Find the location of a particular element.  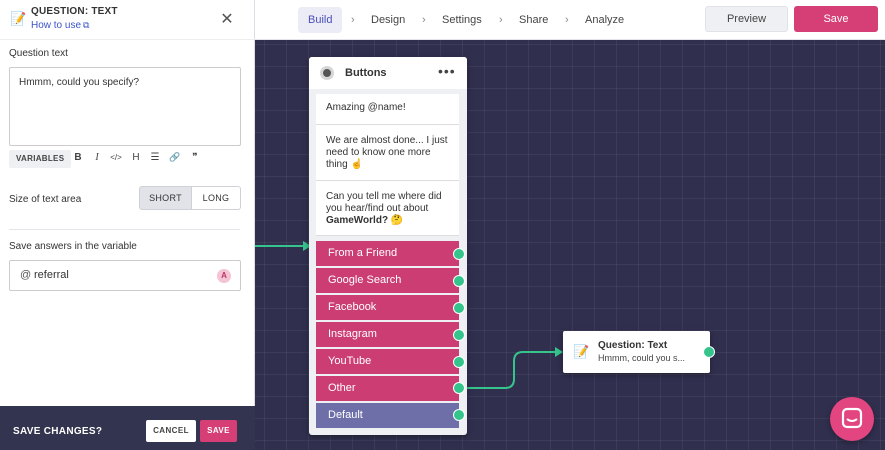

how-to-use-link: How to use ⧉ is located at coordinates (60, 25).